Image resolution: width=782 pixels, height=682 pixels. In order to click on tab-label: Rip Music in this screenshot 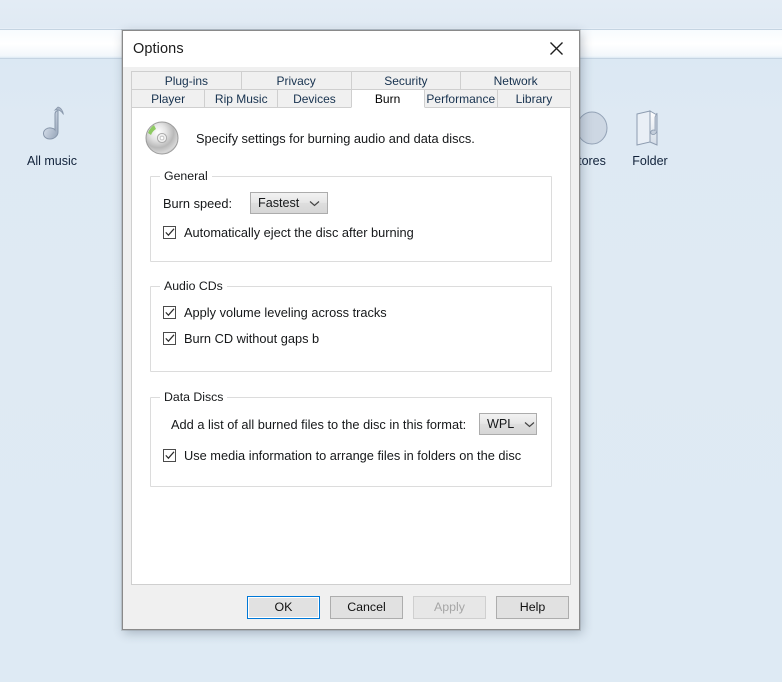, I will do `click(241, 98)`.